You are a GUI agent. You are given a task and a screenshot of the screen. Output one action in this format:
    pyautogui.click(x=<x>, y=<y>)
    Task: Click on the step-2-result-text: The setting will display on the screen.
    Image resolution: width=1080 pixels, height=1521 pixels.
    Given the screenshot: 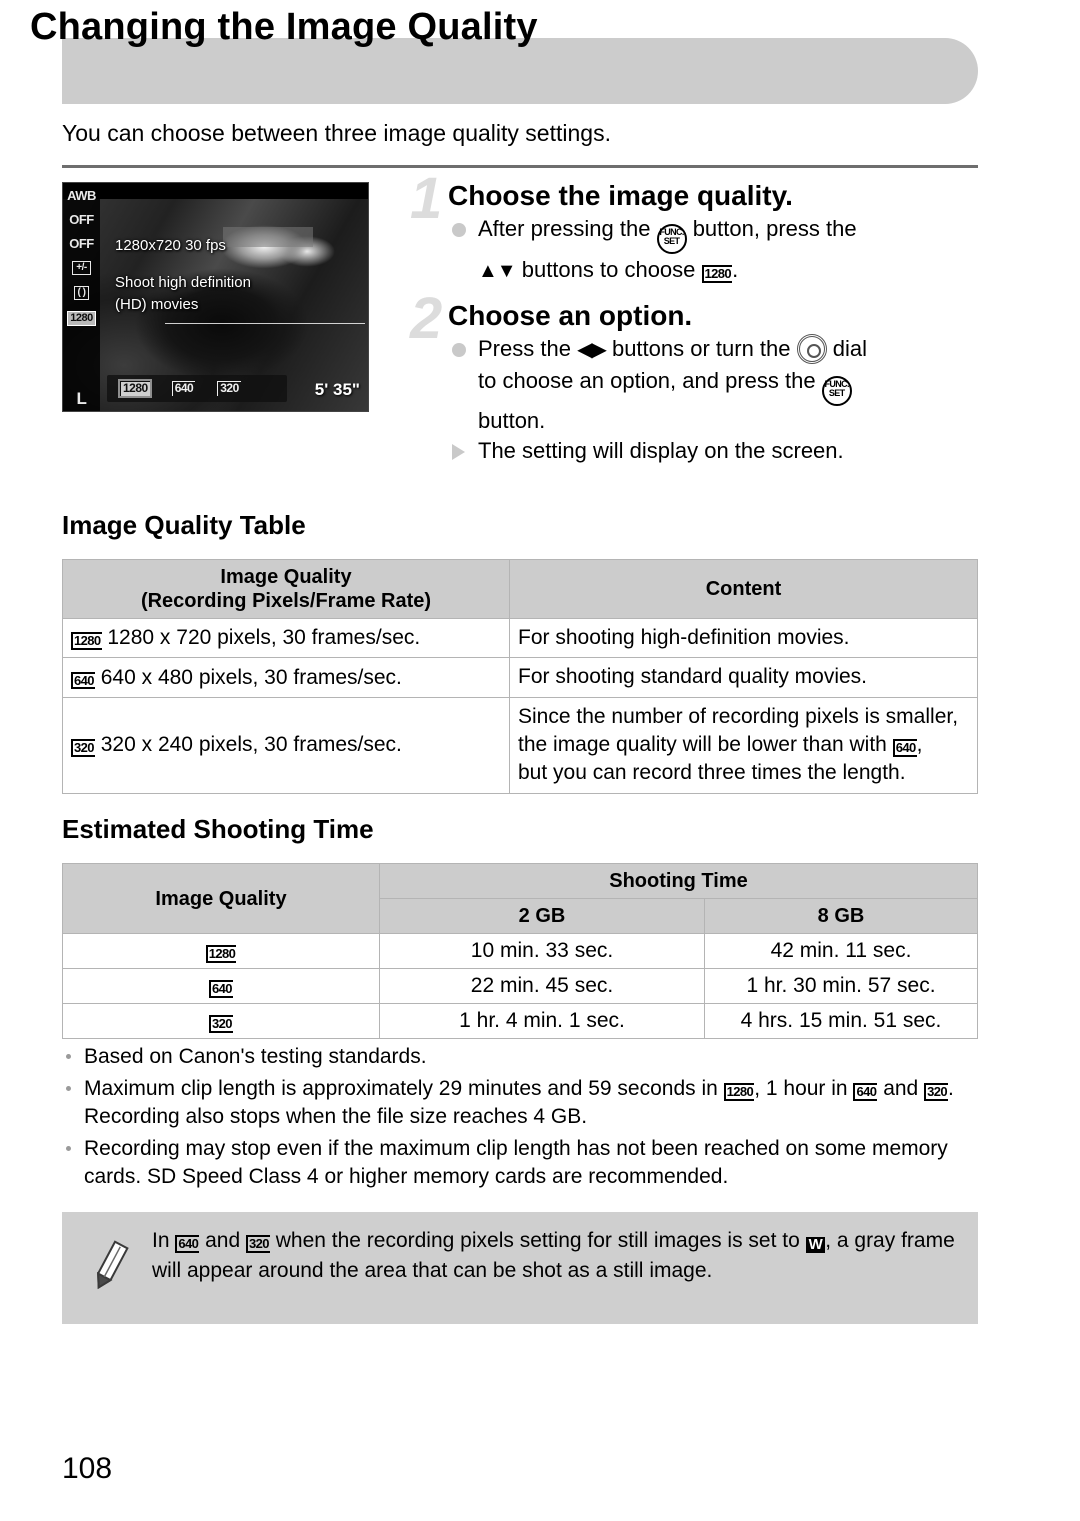 What is the action you would take?
    pyautogui.click(x=661, y=450)
    